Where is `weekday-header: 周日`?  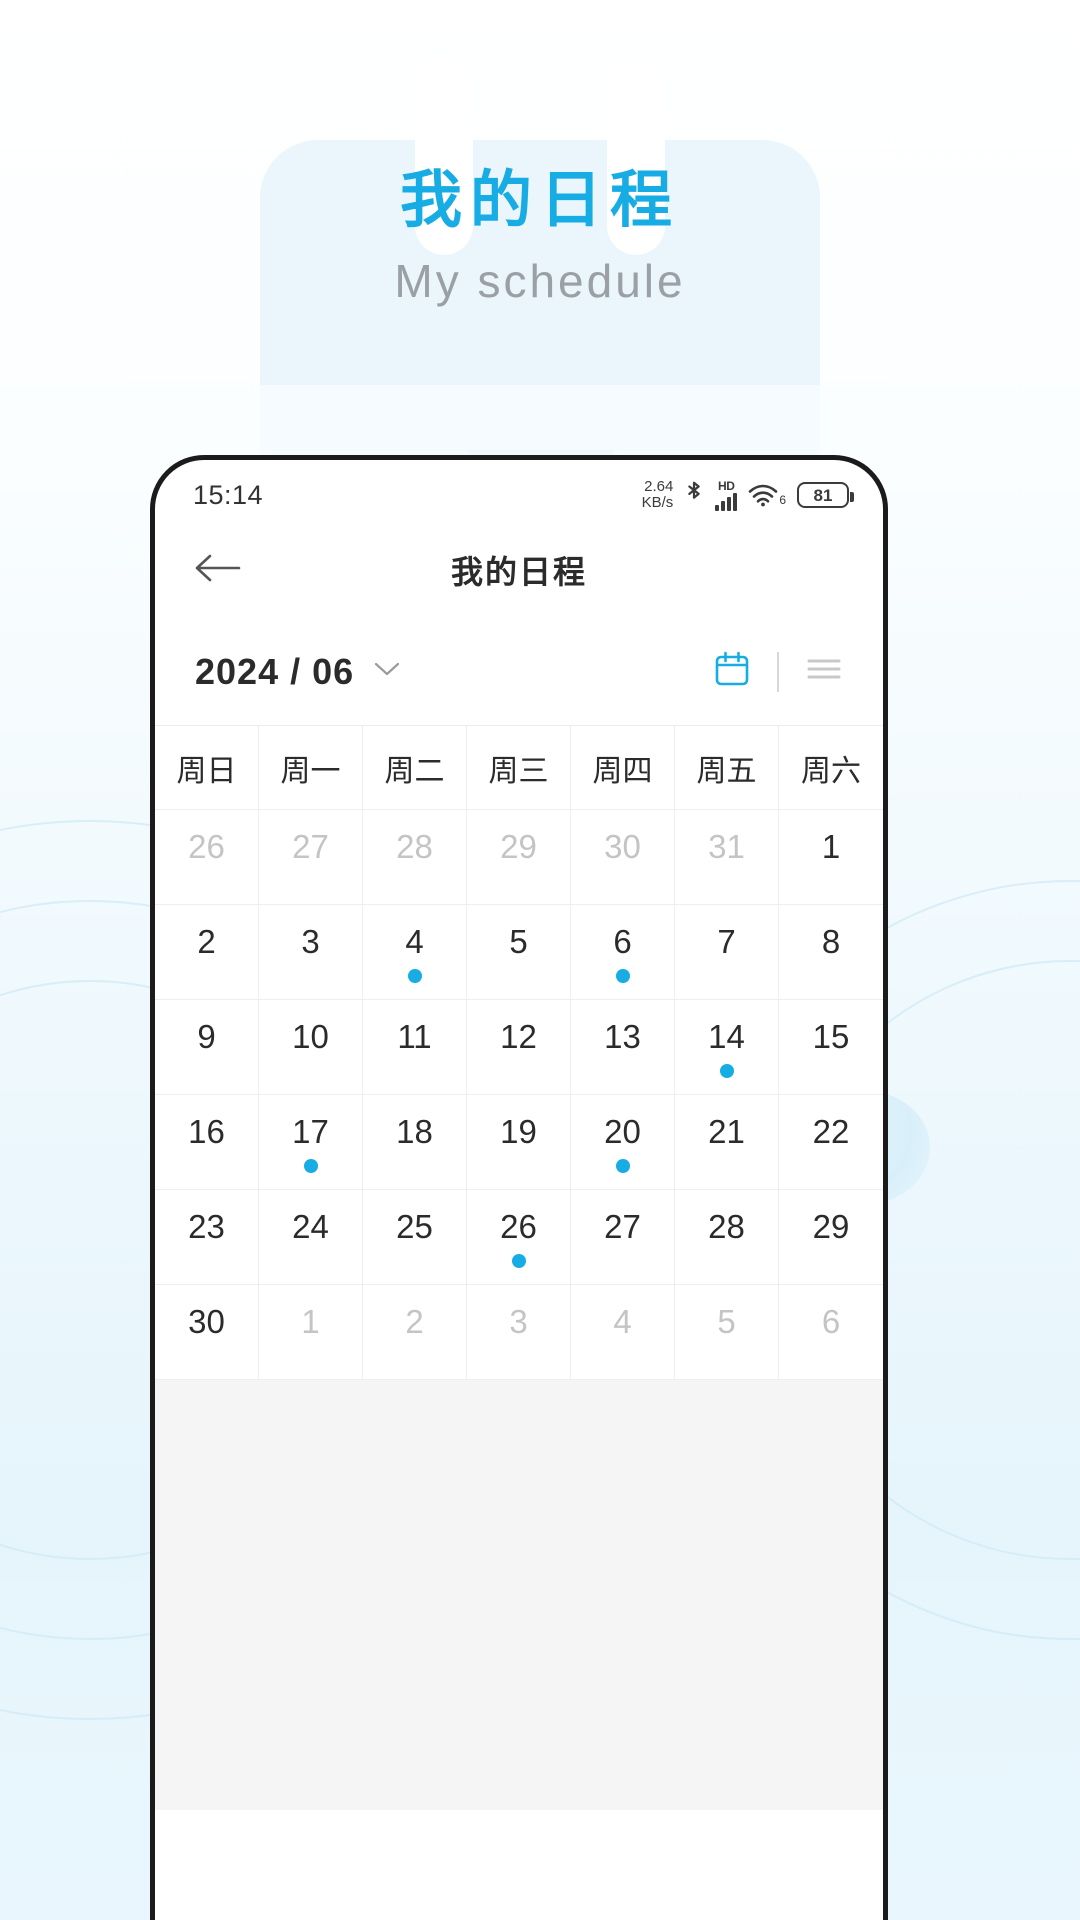 weekday-header: 周日 is located at coordinates (207, 768).